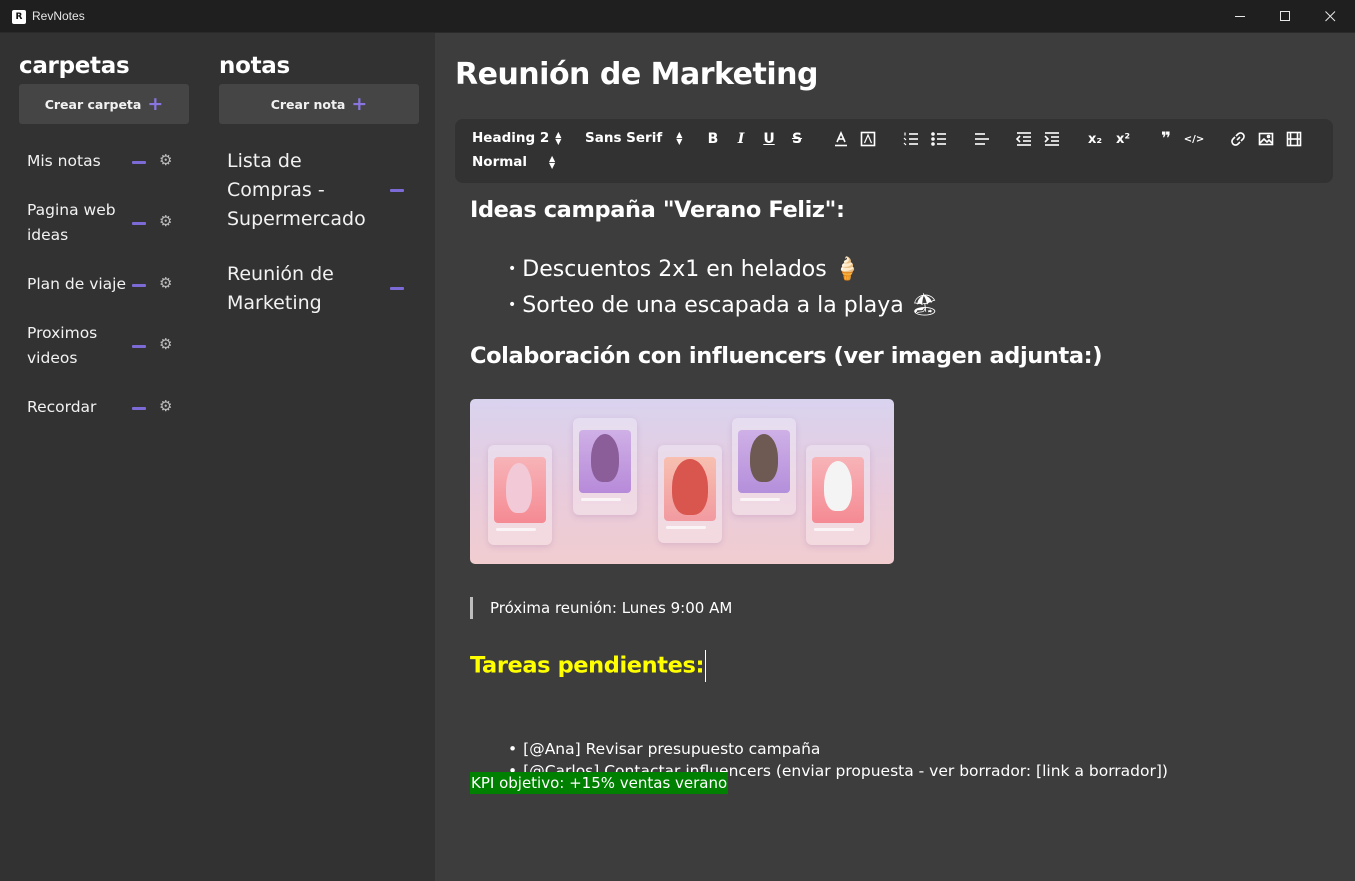 This screenshot has width=1355, height=881. I want to click on notes-title: notas, so click(254, 66).